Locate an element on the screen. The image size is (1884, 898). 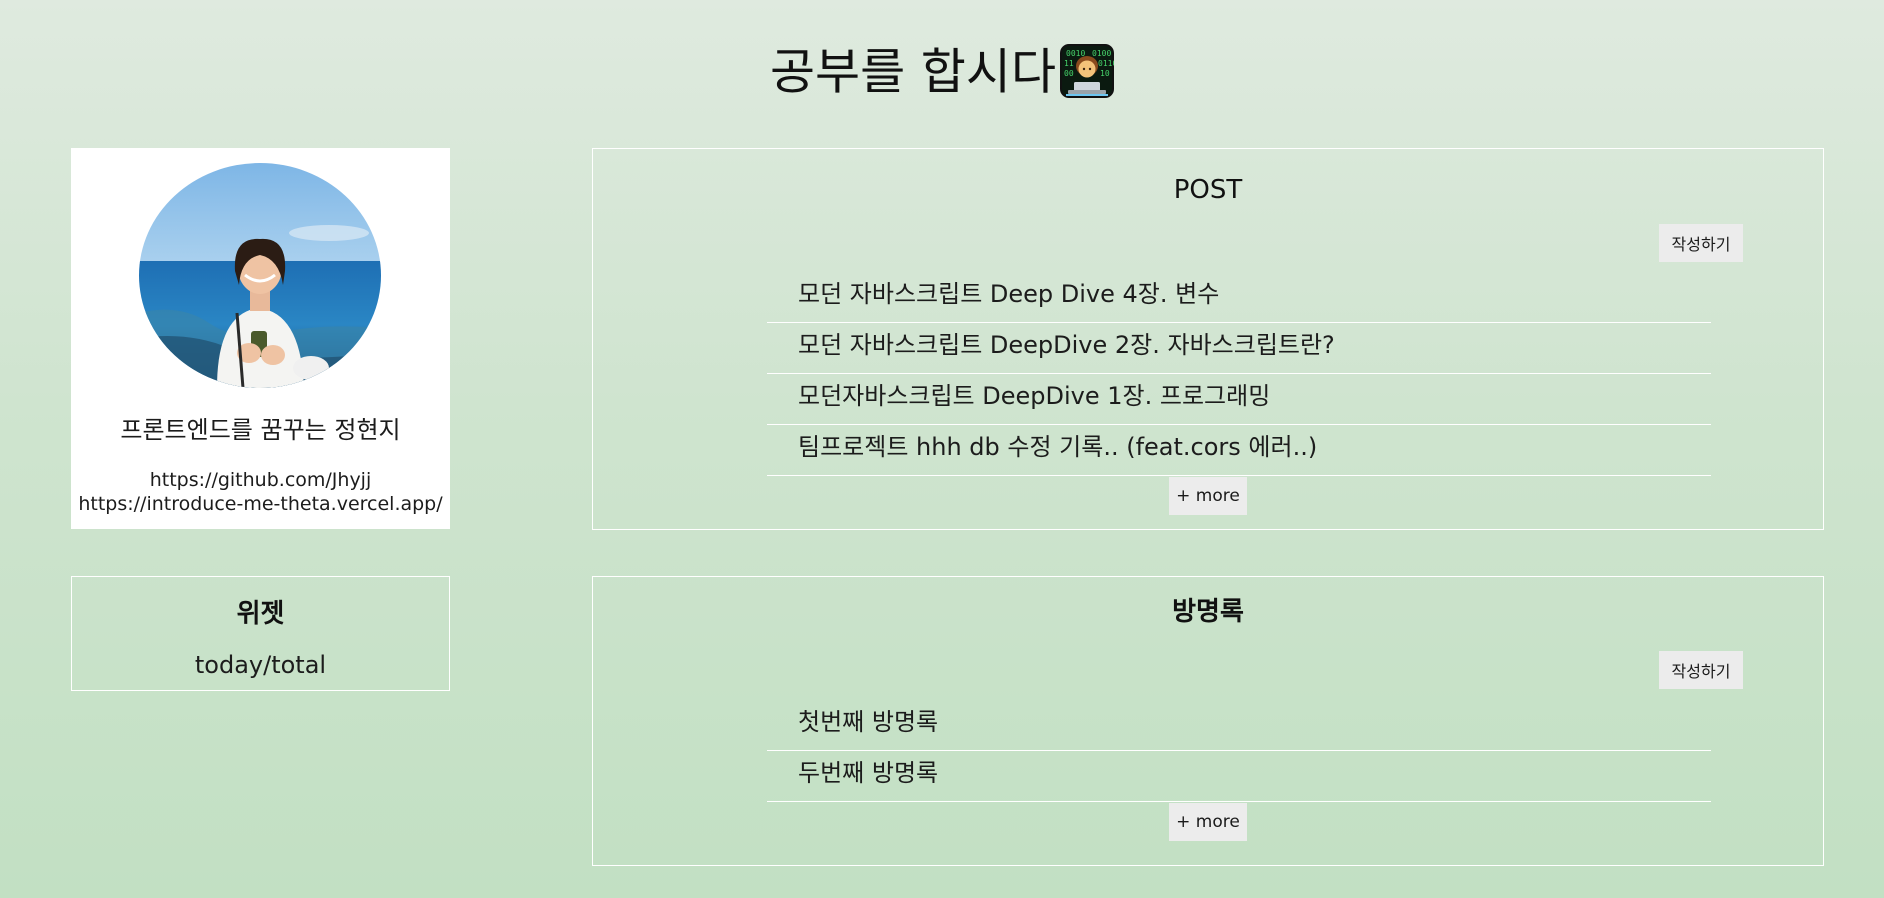
avatar is located at coordinates (260, 275).